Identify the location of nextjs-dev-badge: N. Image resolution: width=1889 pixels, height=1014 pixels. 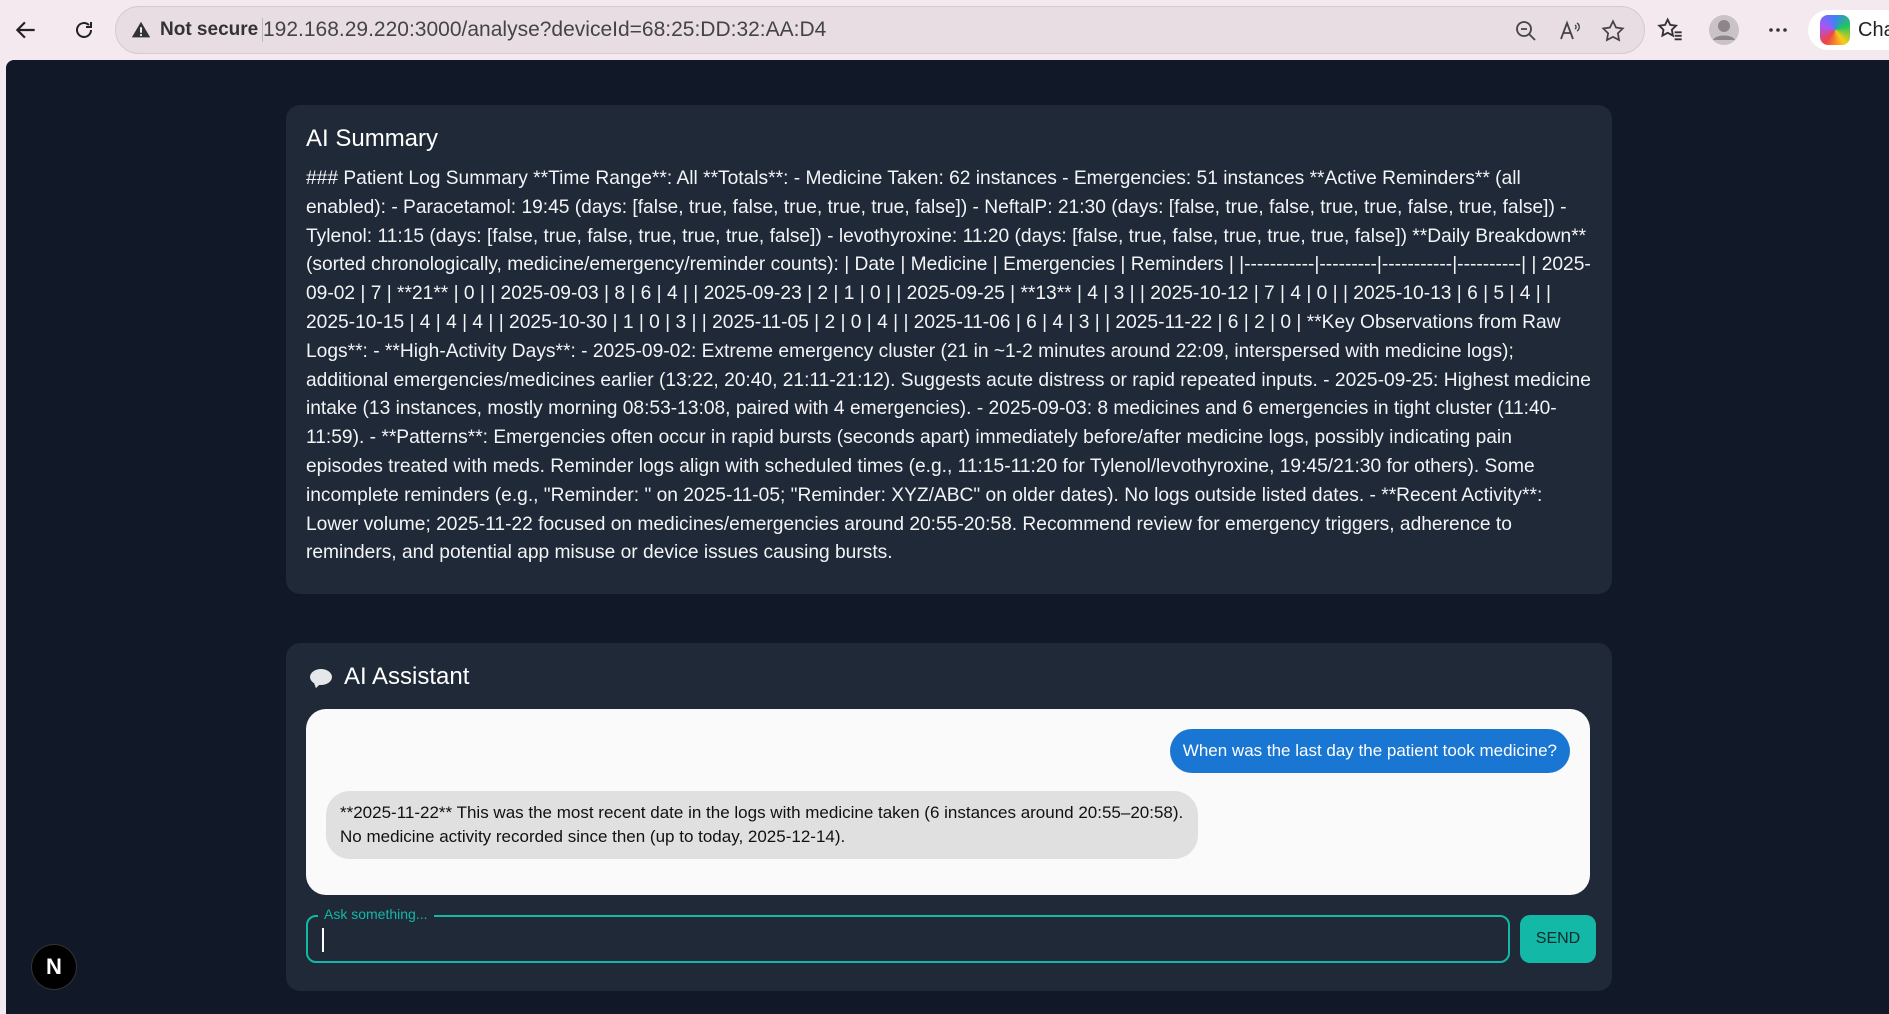
(54, 967).